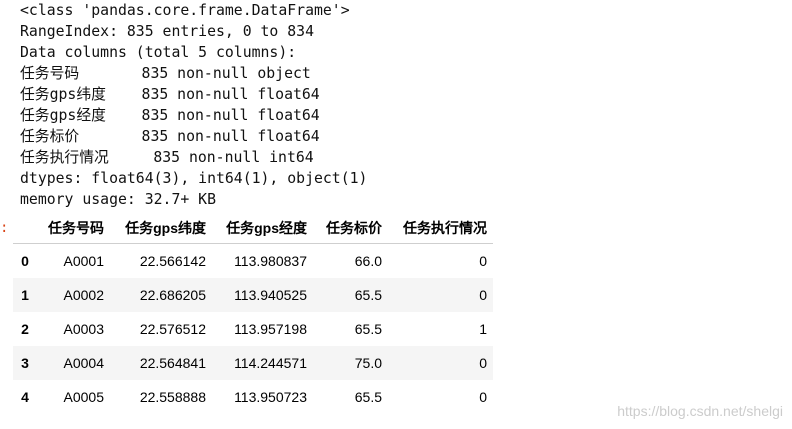  I want to click on info-output-line: <class 'pandas.core.frame.DataFrame'>, so click(185, 10).